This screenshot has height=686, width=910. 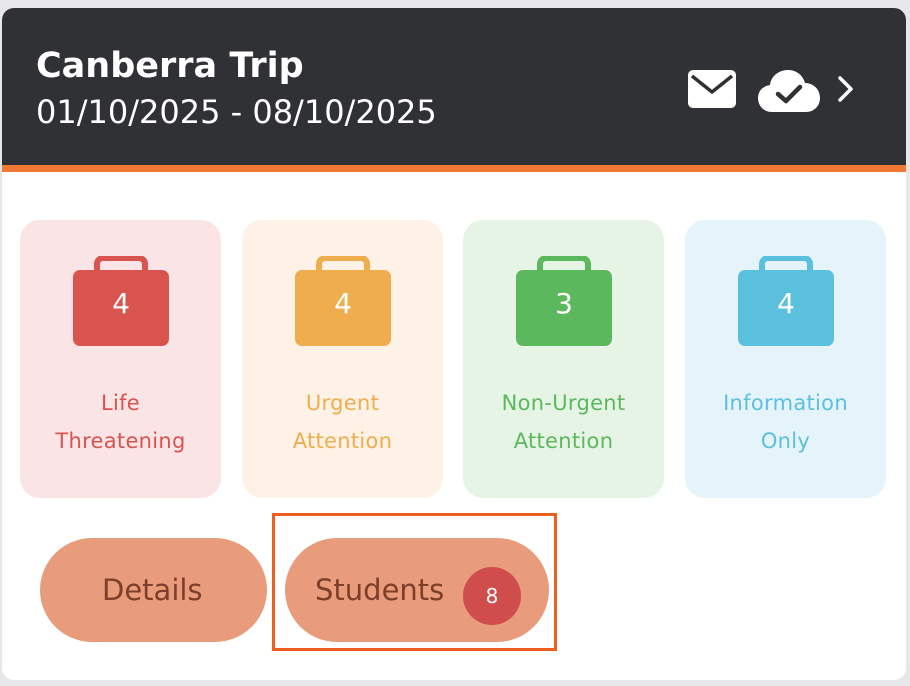 I want to click on category-label: Non-Urgent Attention, so click(x=563, y=422).